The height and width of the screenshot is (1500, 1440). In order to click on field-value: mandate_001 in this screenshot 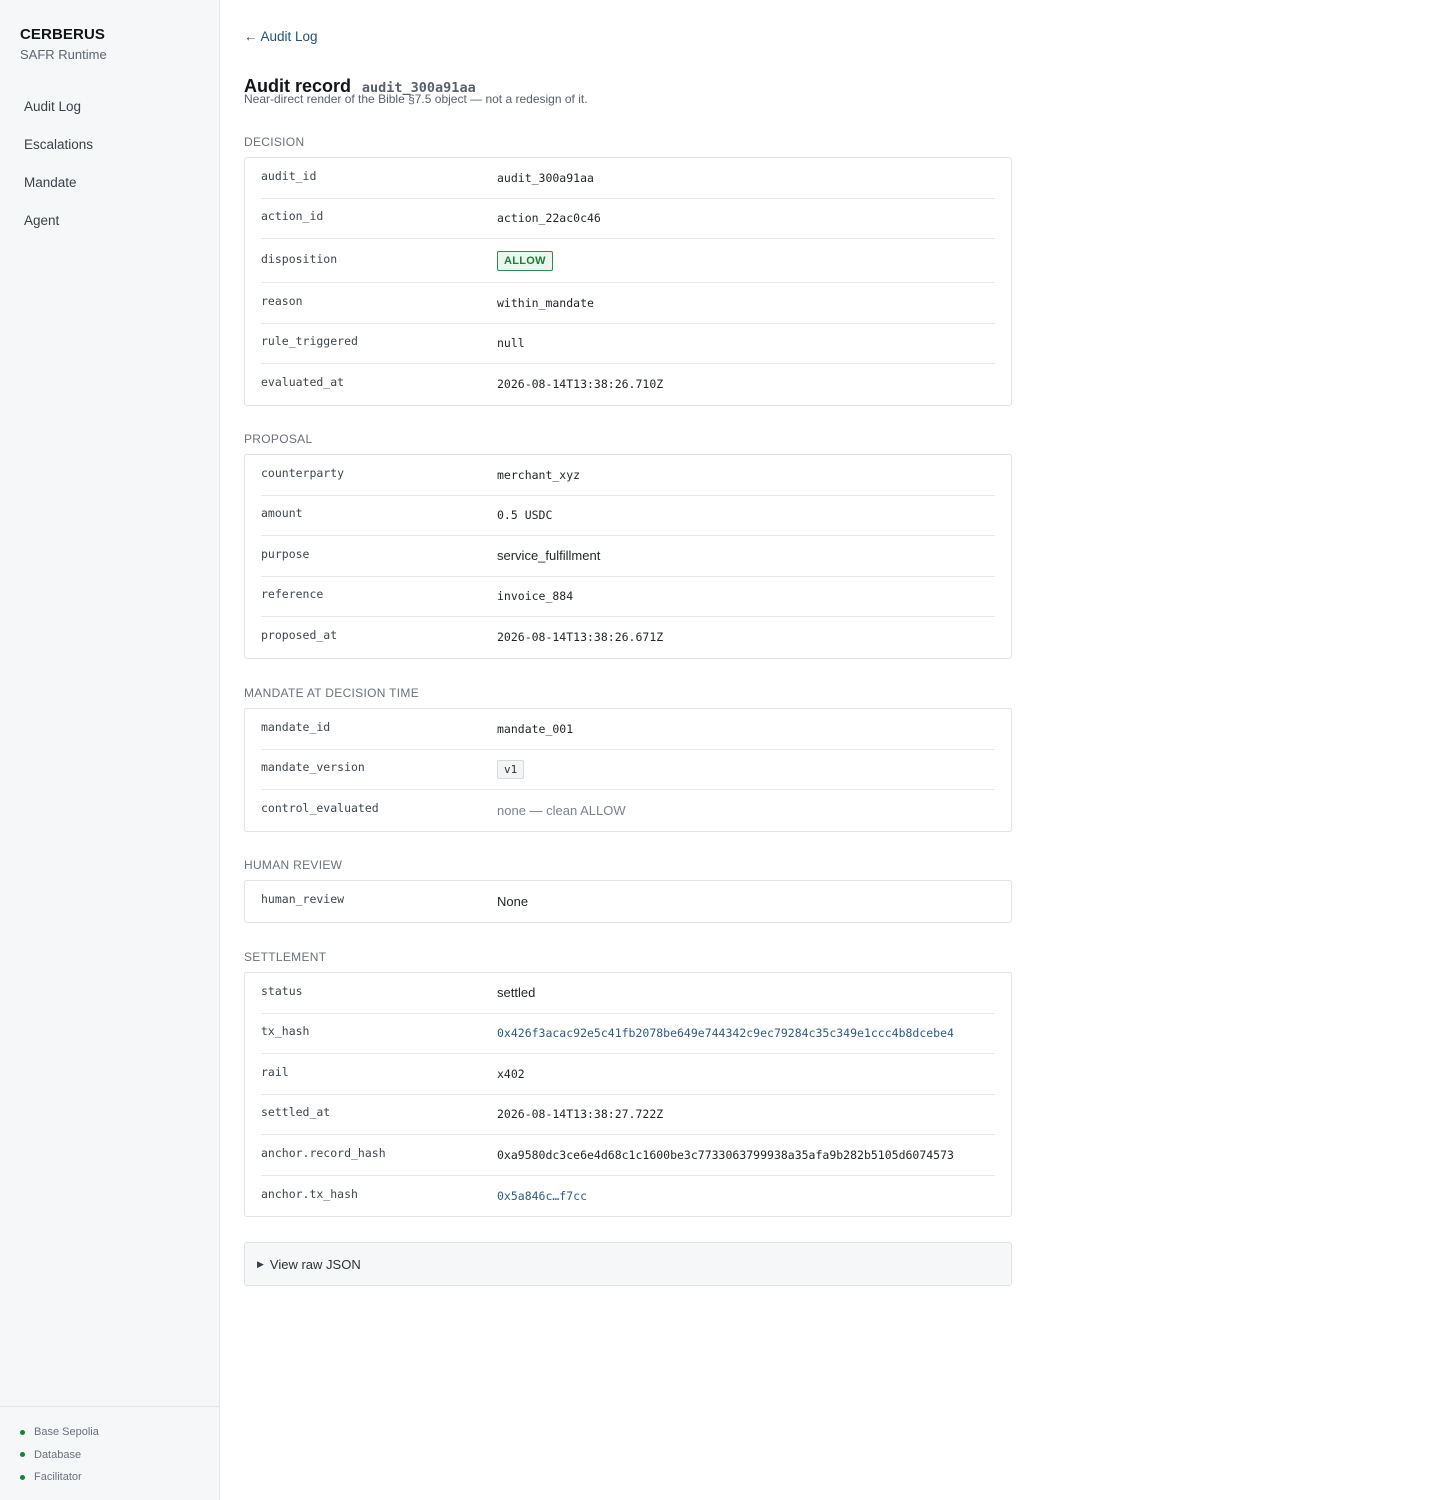, I will do `click(535, 728)`.